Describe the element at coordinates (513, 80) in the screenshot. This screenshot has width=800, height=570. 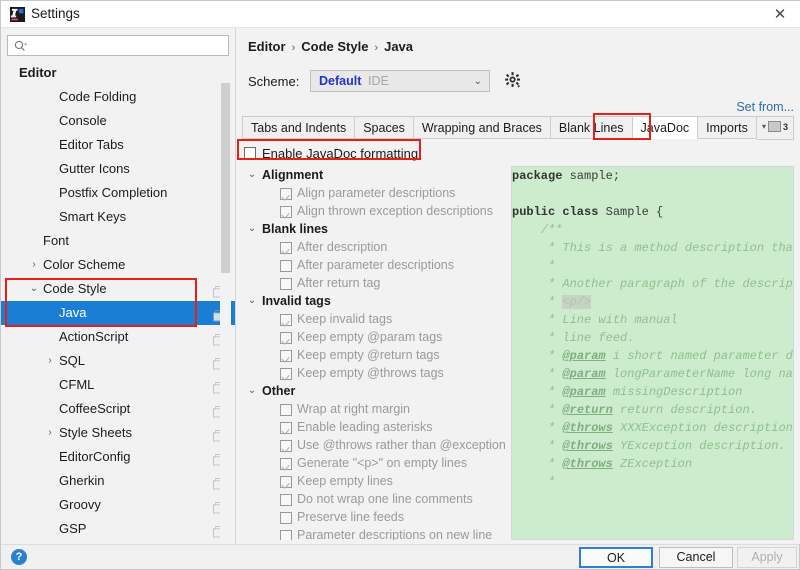
I see `gear-icon` at that location.